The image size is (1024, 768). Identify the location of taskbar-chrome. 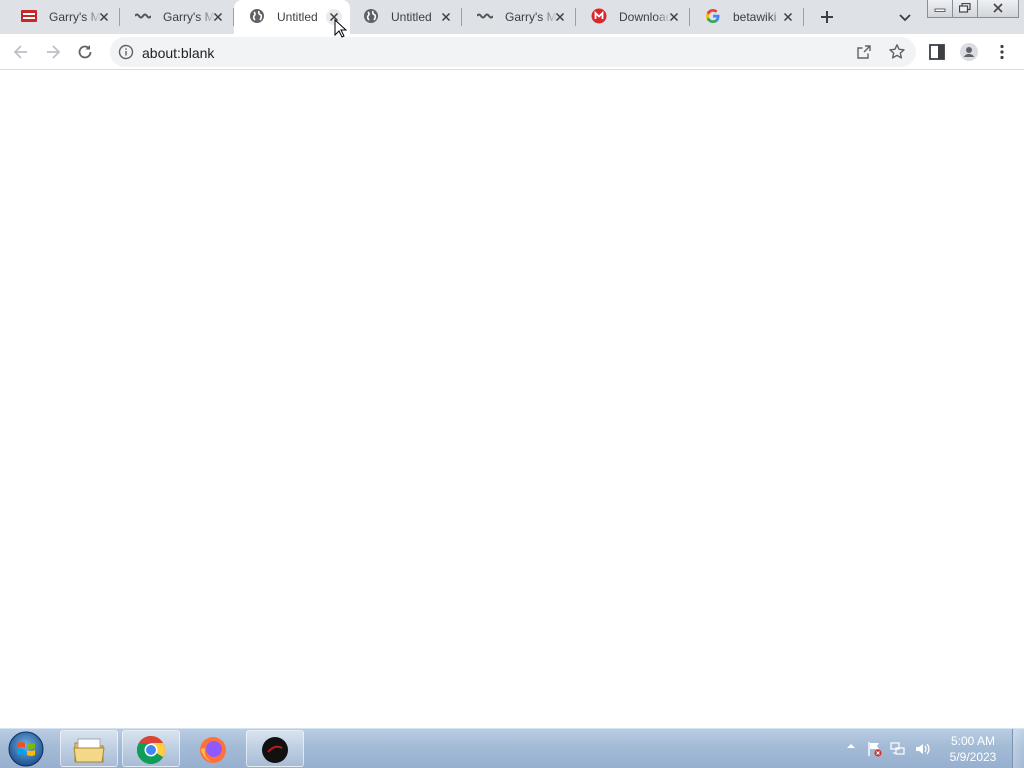
(151, 748).